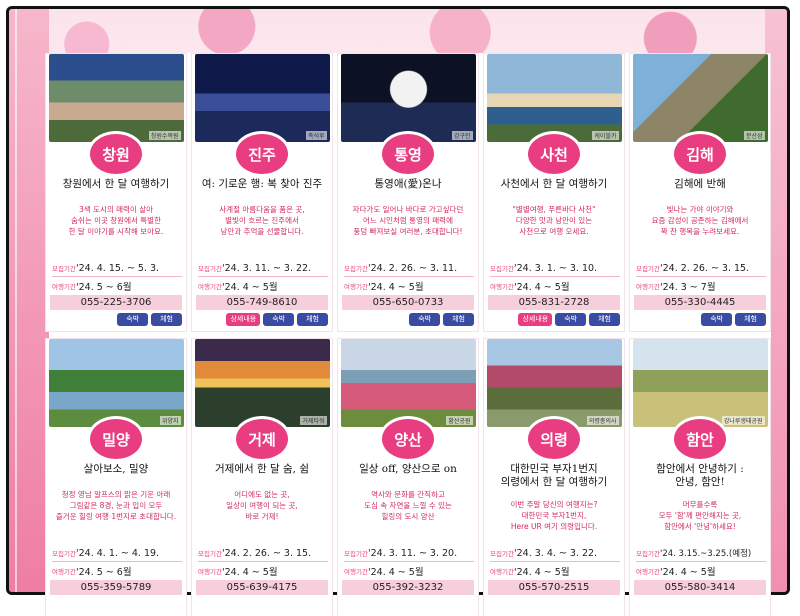 This screenshot has height=616, width=800. What do you see at coordinates (116, 184) in the screenshot?
I see `card-title: 창원에서 한 달 여행하기` at bounding box center [116, 184].